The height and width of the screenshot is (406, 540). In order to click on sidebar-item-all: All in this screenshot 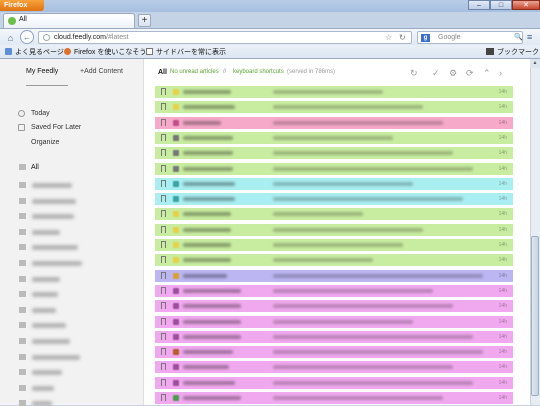, I will do `click(35, 167)`.